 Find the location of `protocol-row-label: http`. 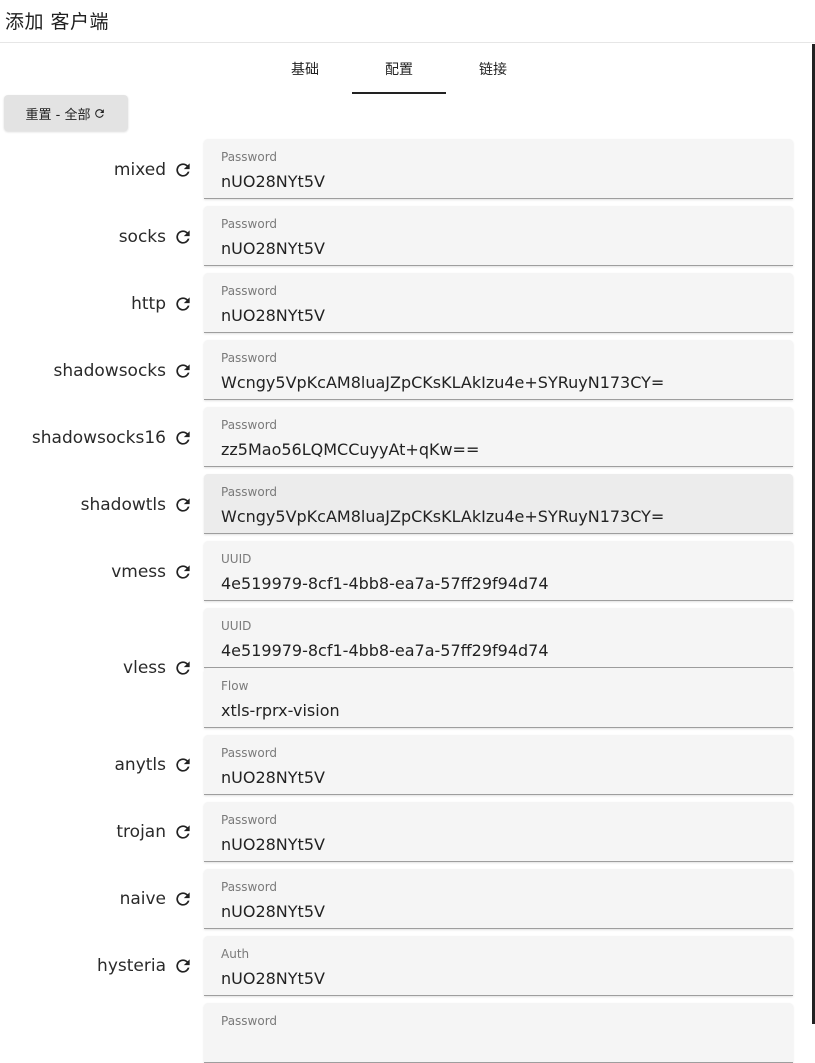

protocol-row-label: http is located at coordinates (162, 304).